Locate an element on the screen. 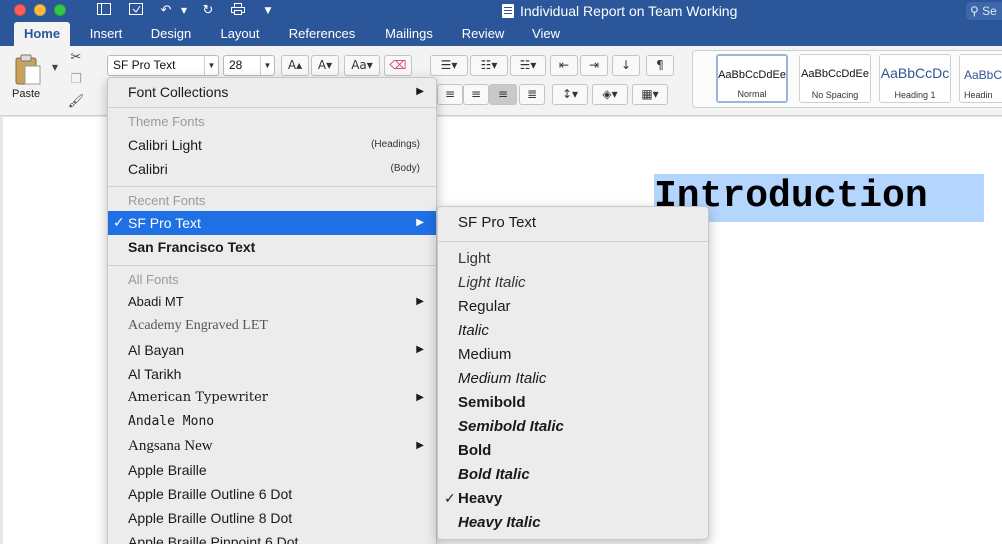  increase-indent-icon: ⇥ is located at coordinates (594, 65).